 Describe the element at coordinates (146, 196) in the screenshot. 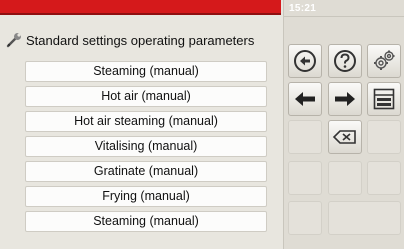

I see `menu-item-frying: Frying (manual)` at that location.